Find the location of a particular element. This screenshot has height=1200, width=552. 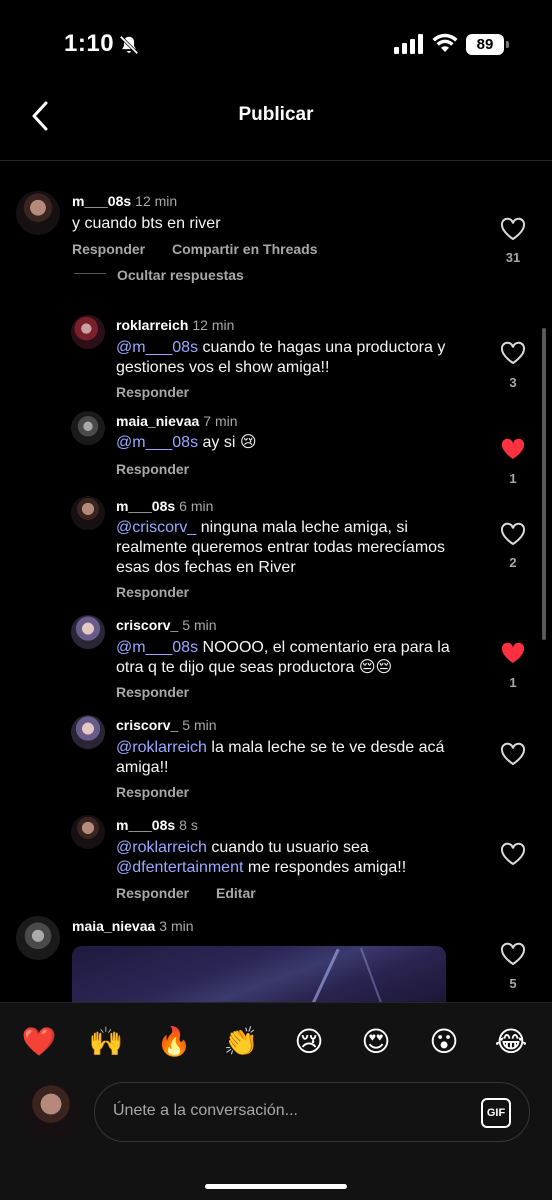

emoji-laugh-button: 😂 is located at coordinates (511, 1042).